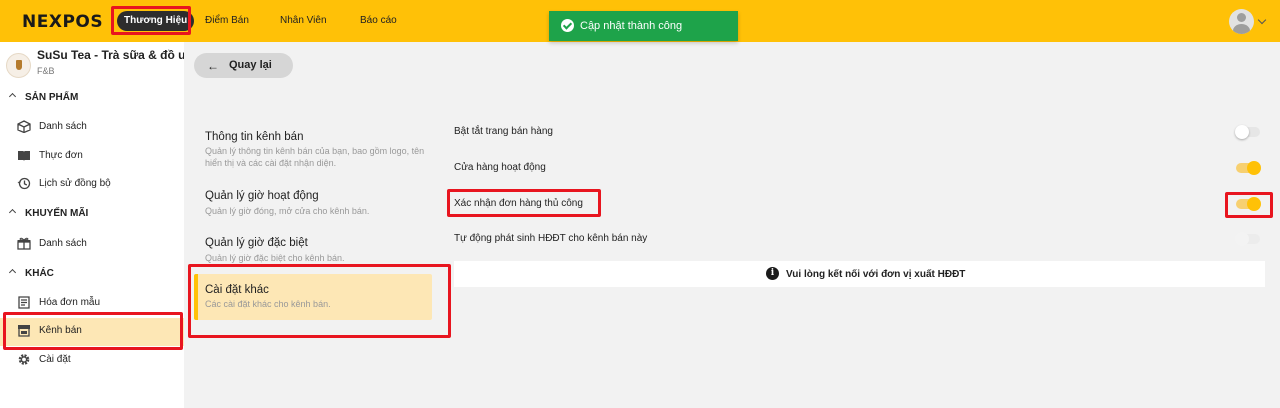  I want to click on nav-tab-bao-cao: Báo cáo, so click(378, 20).